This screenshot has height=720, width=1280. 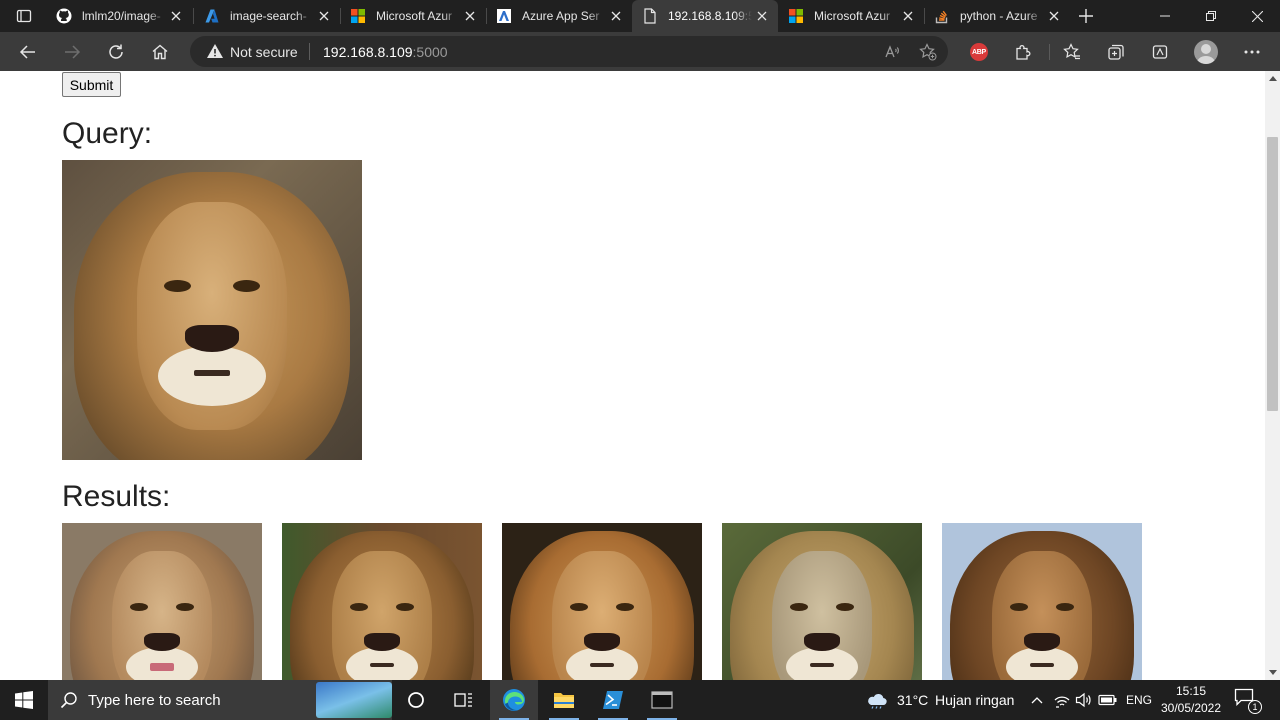 I want to click on scroll-up-icon, so click(x=1273, y=78).